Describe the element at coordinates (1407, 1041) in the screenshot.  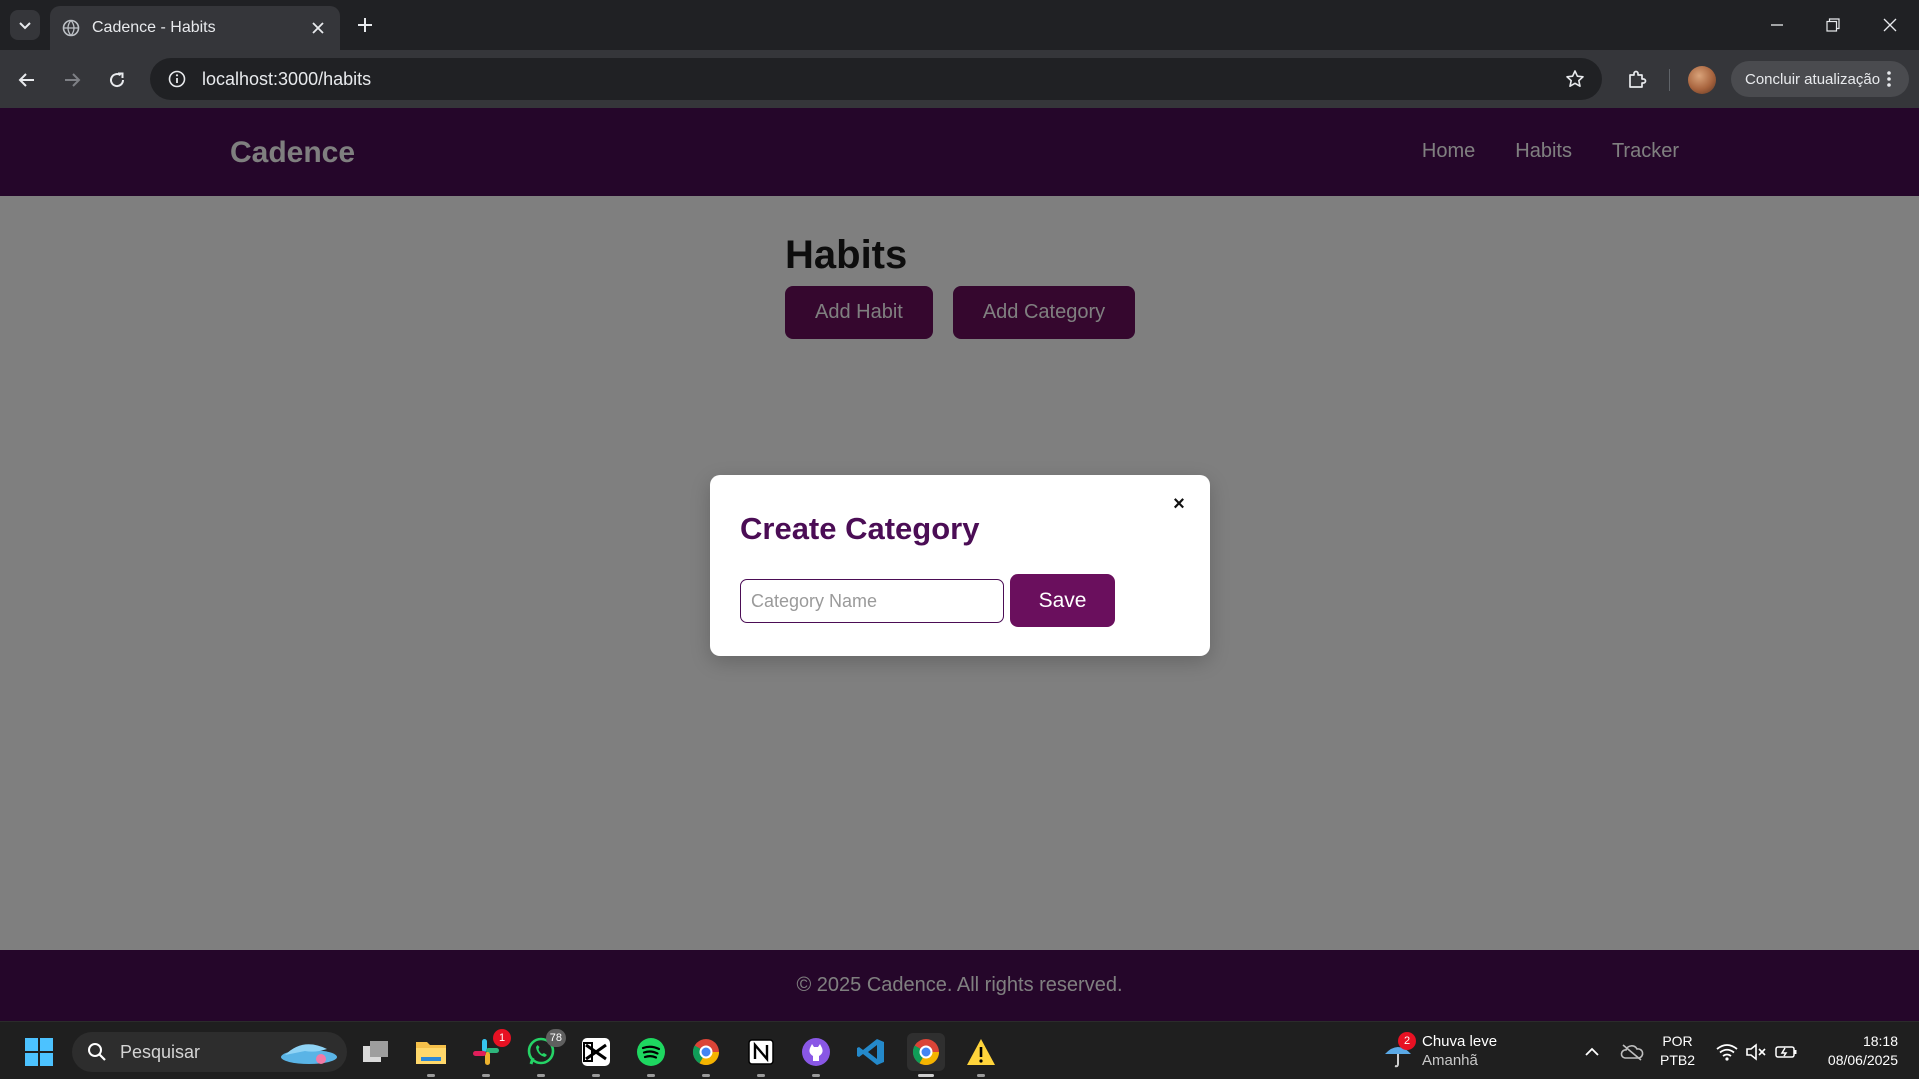
I see `weather-alert-badge: 2` at that location.